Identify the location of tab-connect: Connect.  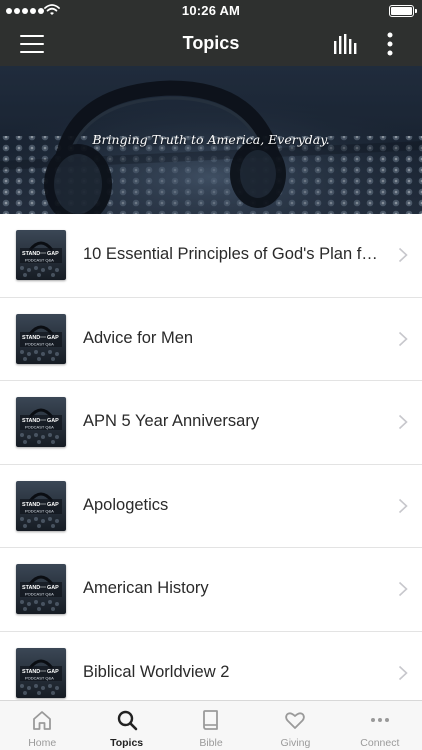
(380, 725).